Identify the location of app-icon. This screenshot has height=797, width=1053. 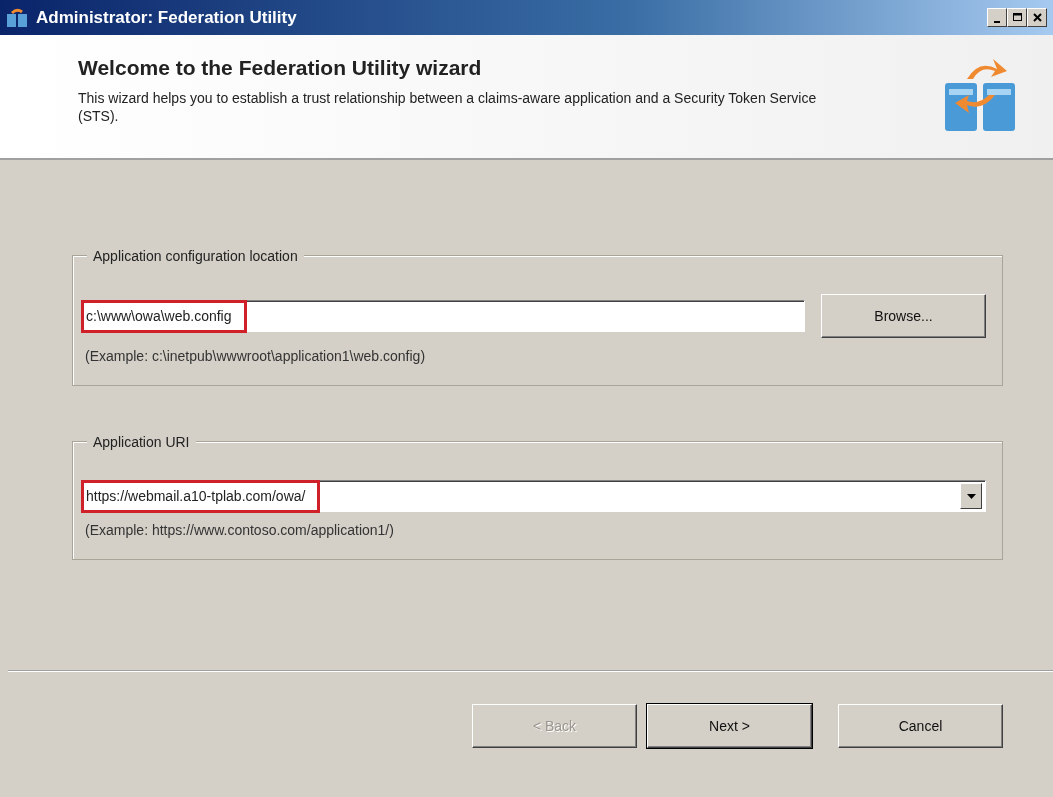
(17, 17).